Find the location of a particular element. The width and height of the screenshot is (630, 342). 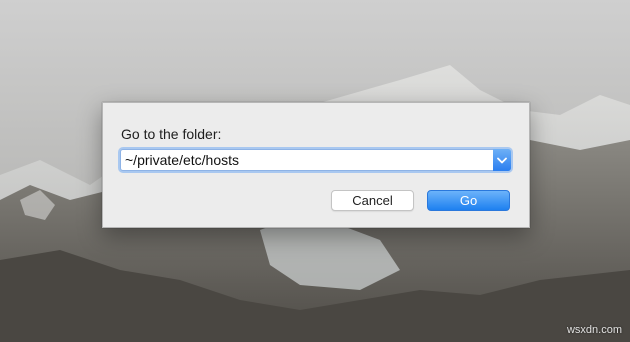

chevron-down-icon is located at coordinates (502, 160).